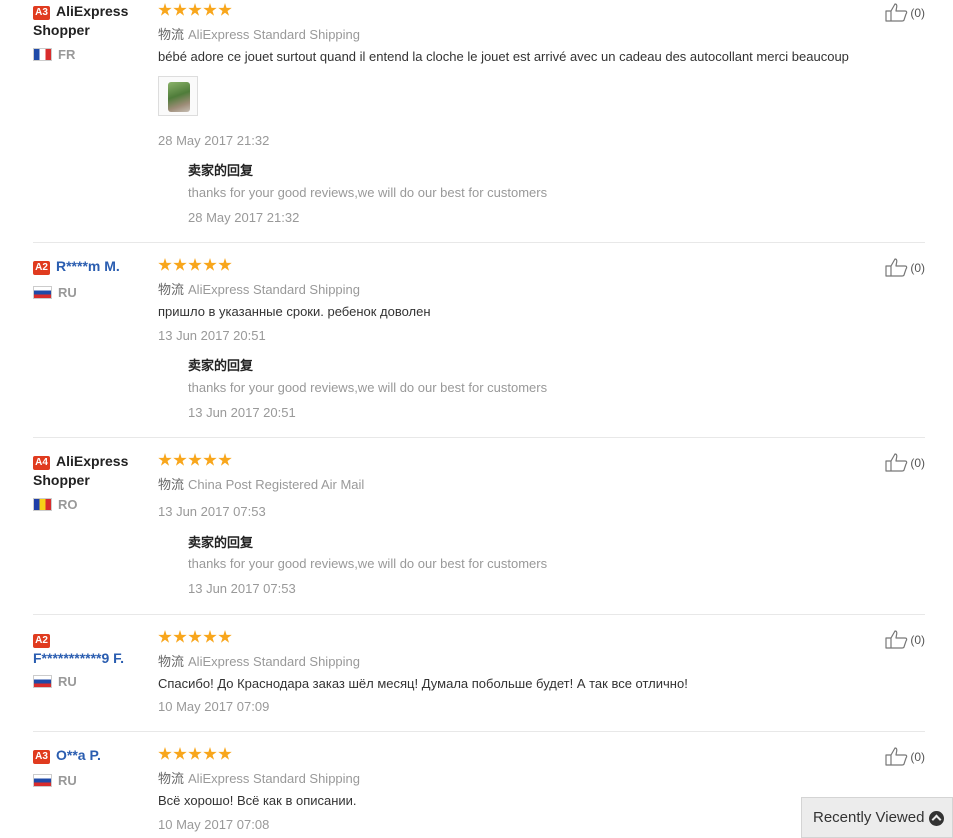  Describe the element at coordinates (41, 463) in the screenshot. I see `buyer-level-badge: A4` at that location.